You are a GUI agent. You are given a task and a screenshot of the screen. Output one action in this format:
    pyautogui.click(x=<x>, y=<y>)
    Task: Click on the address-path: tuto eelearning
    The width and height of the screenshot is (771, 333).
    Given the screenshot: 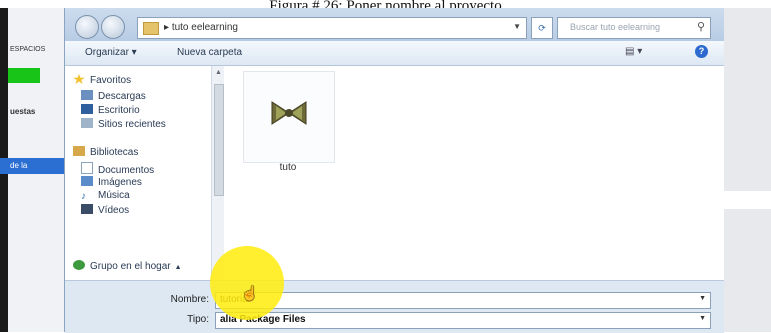 What is the action you would take?
    pyautogui.click(x=204, y=27)
    